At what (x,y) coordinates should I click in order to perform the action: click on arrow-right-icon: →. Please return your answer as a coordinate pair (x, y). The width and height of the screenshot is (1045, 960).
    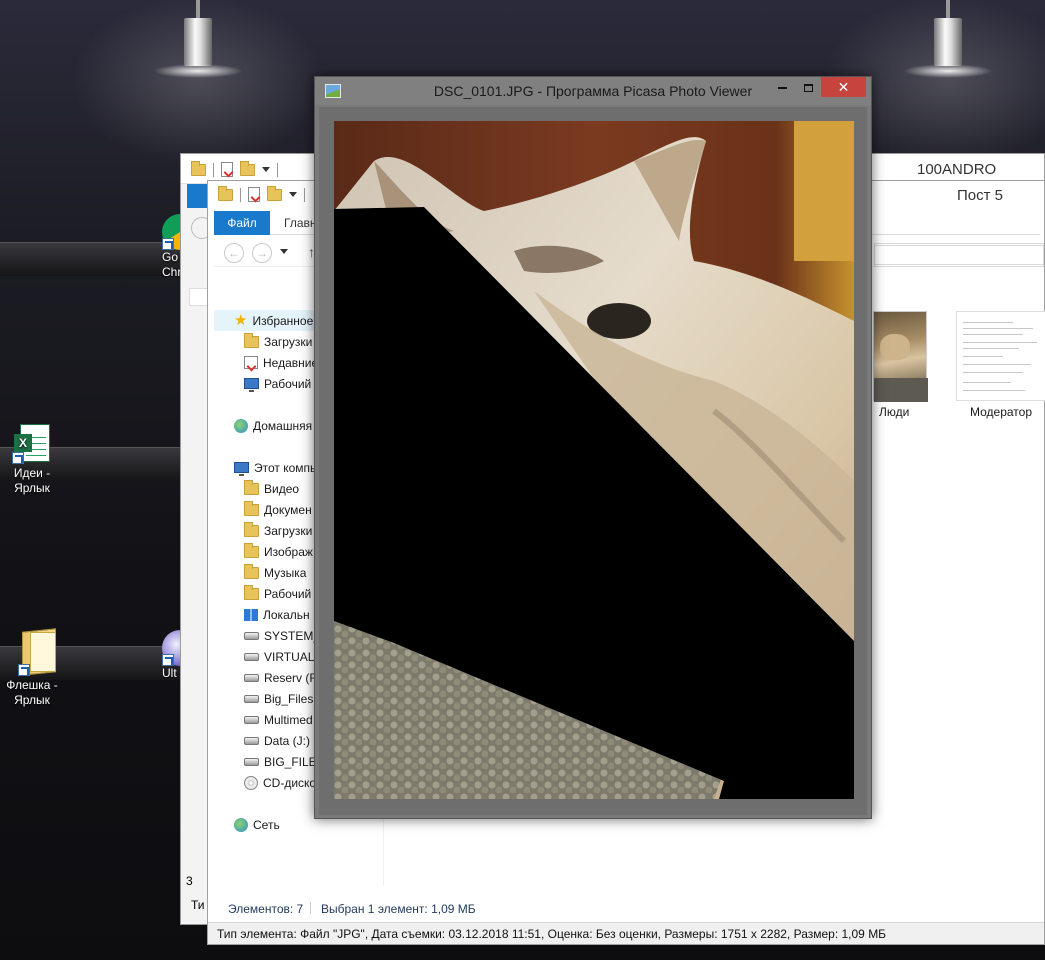
    Looking at the image, I should click on (262, 253).